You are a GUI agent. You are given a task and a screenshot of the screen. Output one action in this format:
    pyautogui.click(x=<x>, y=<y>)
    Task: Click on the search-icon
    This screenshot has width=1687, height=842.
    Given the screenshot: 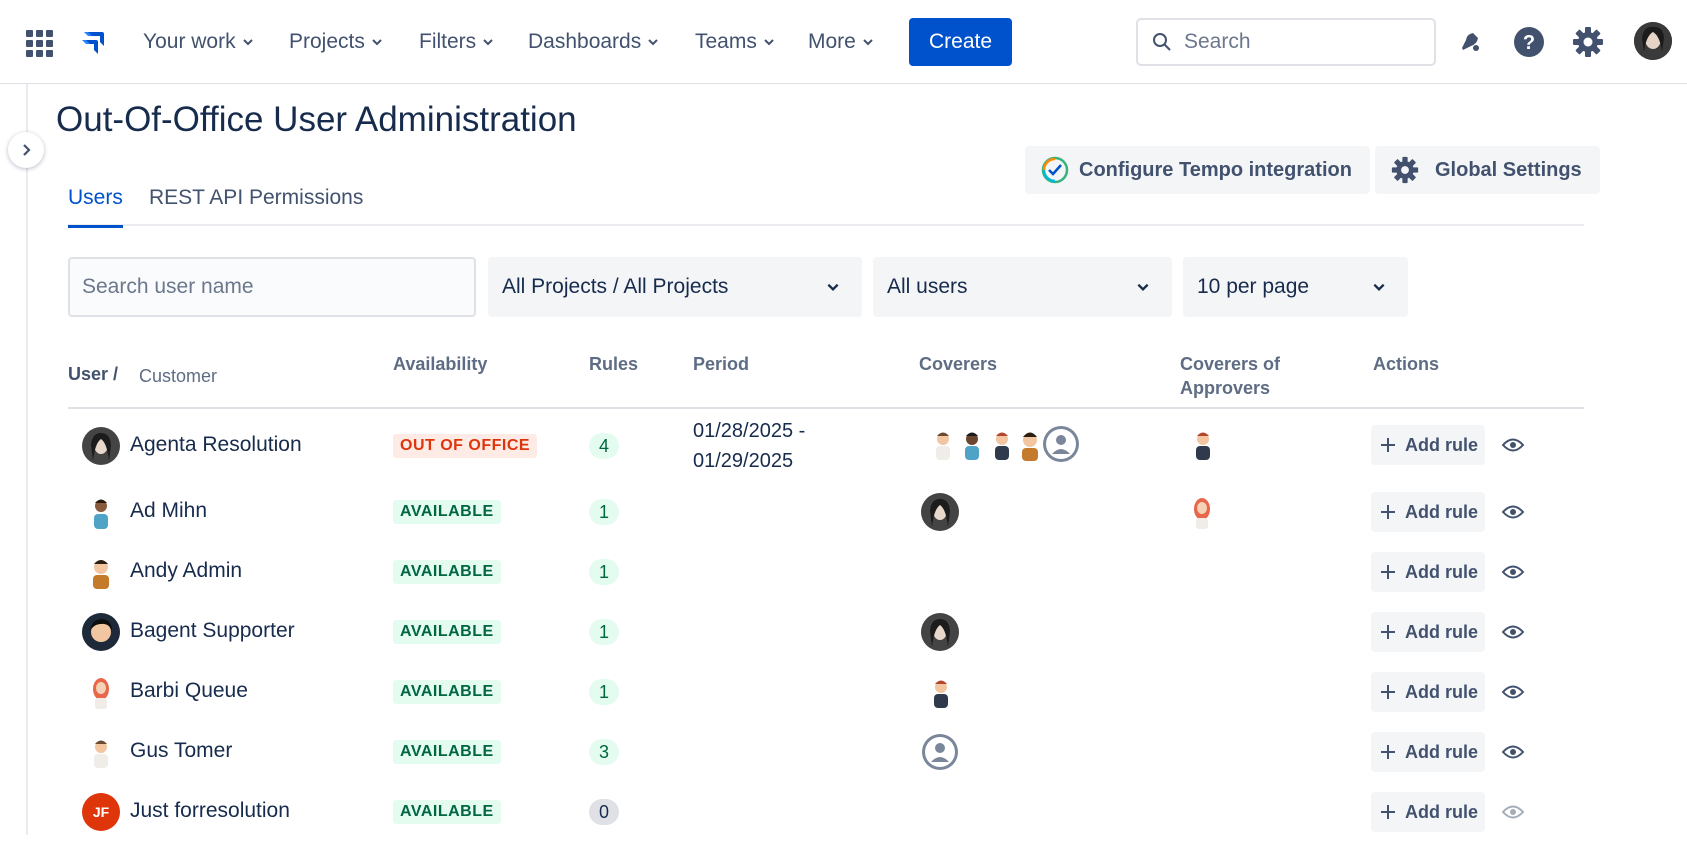 What is the action you would take?
    pyautogui.click(x=1162, y=42)
    